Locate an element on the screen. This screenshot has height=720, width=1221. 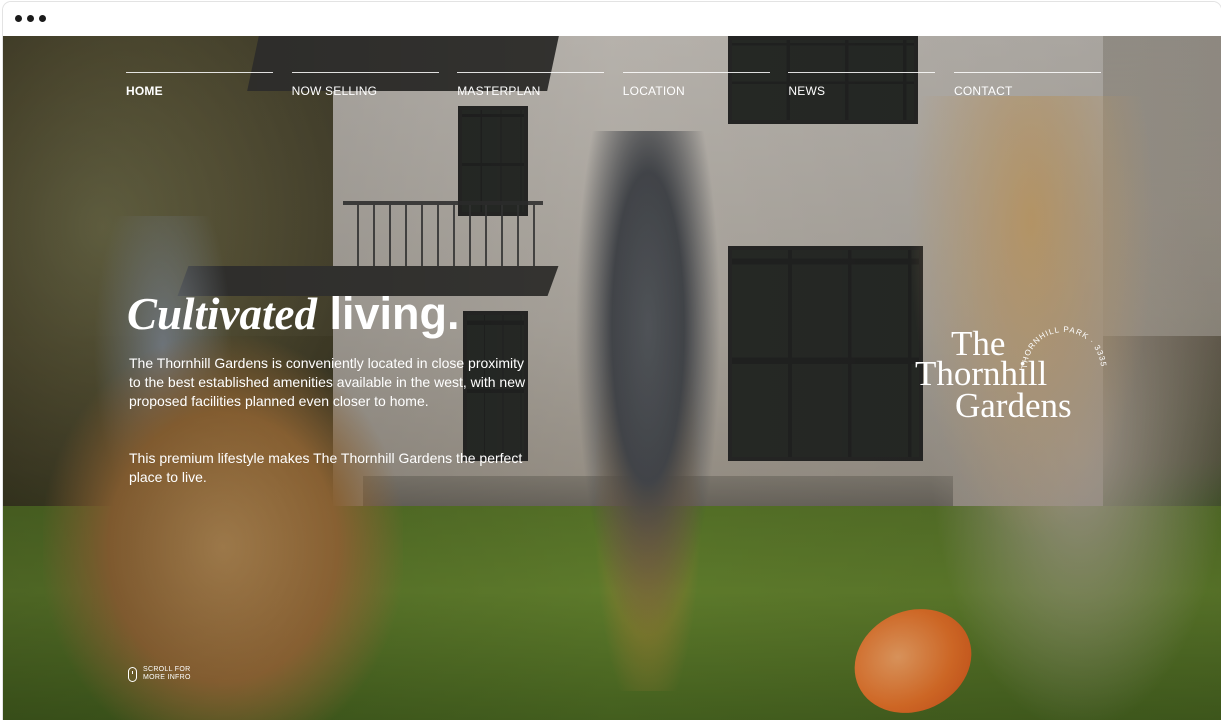
nav-item-news: NEWS is located at coordinates (862, 87).